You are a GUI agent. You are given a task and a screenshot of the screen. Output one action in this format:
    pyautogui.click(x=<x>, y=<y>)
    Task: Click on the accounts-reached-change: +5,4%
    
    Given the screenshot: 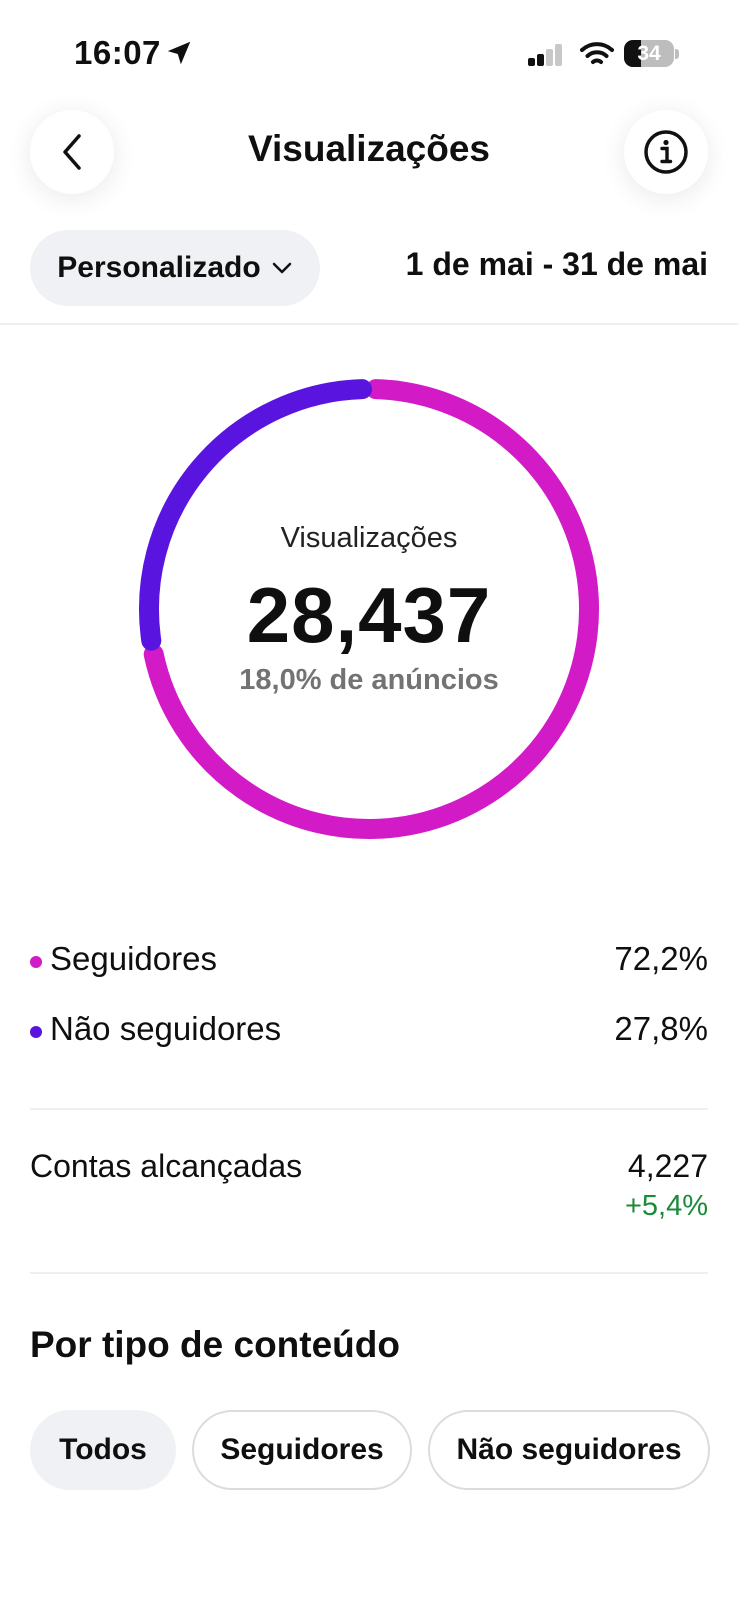 What is the action you would take?
    pyautogui.click(x=666, y=1206)
    